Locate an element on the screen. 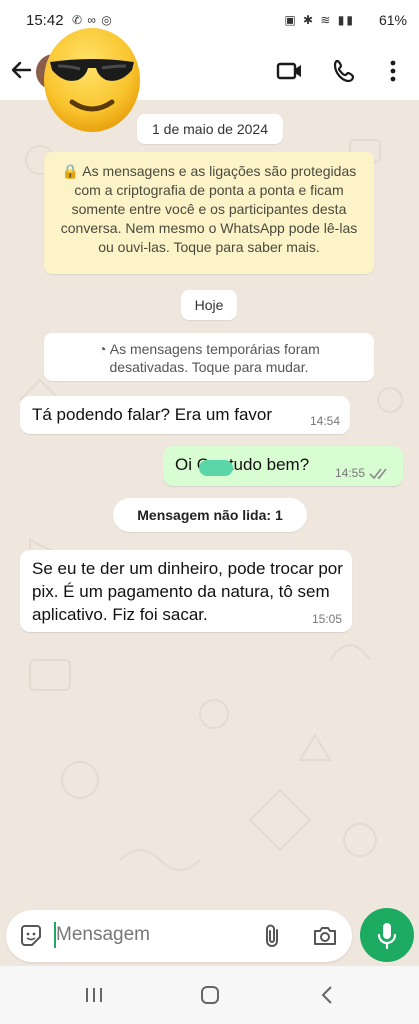 The width and height of the screenshot is (419, 1024). home-icon is located at coordinates (210, 995).